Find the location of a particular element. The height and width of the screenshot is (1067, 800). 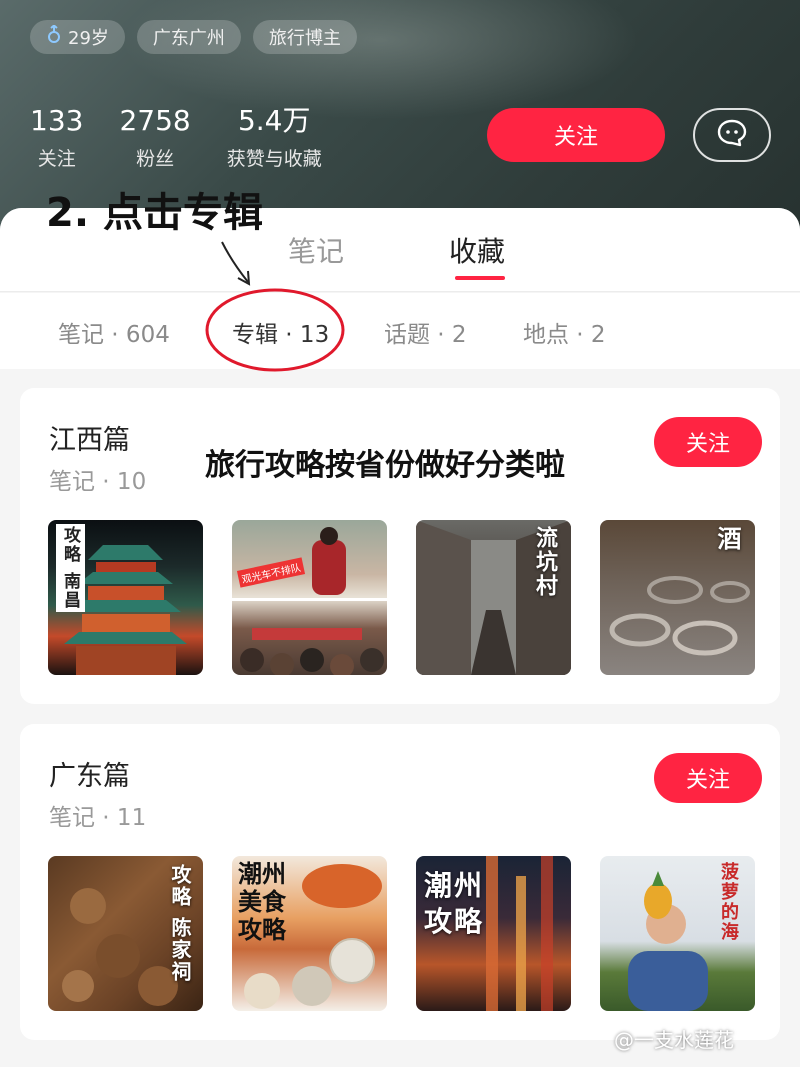

profile-stats: 133 关注 2758 粉丝 5.4万 获赞与收藏 is located at coordinates (176, 137).